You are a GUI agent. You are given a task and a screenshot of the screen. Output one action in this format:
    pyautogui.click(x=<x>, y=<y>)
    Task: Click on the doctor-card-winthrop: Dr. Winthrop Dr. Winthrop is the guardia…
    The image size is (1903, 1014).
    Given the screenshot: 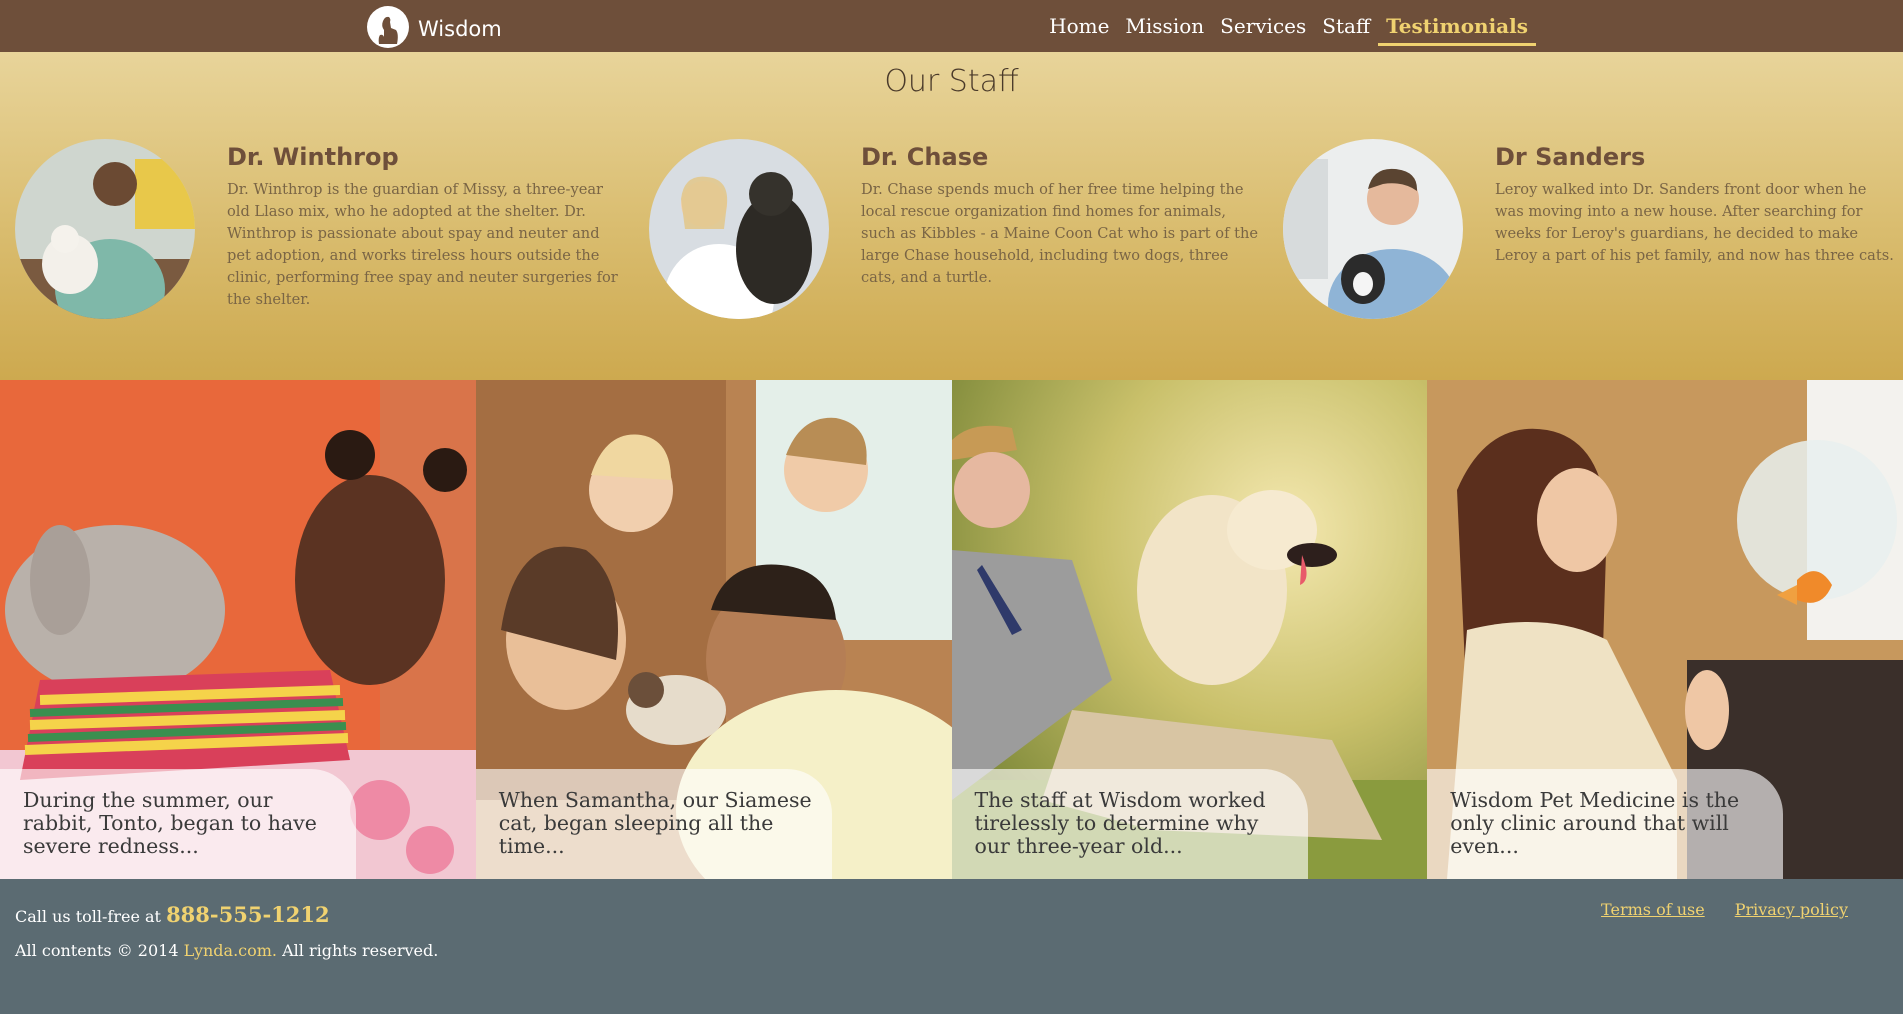 What is the action you would take?
    pyautogui.click(x=325, y=234)
    